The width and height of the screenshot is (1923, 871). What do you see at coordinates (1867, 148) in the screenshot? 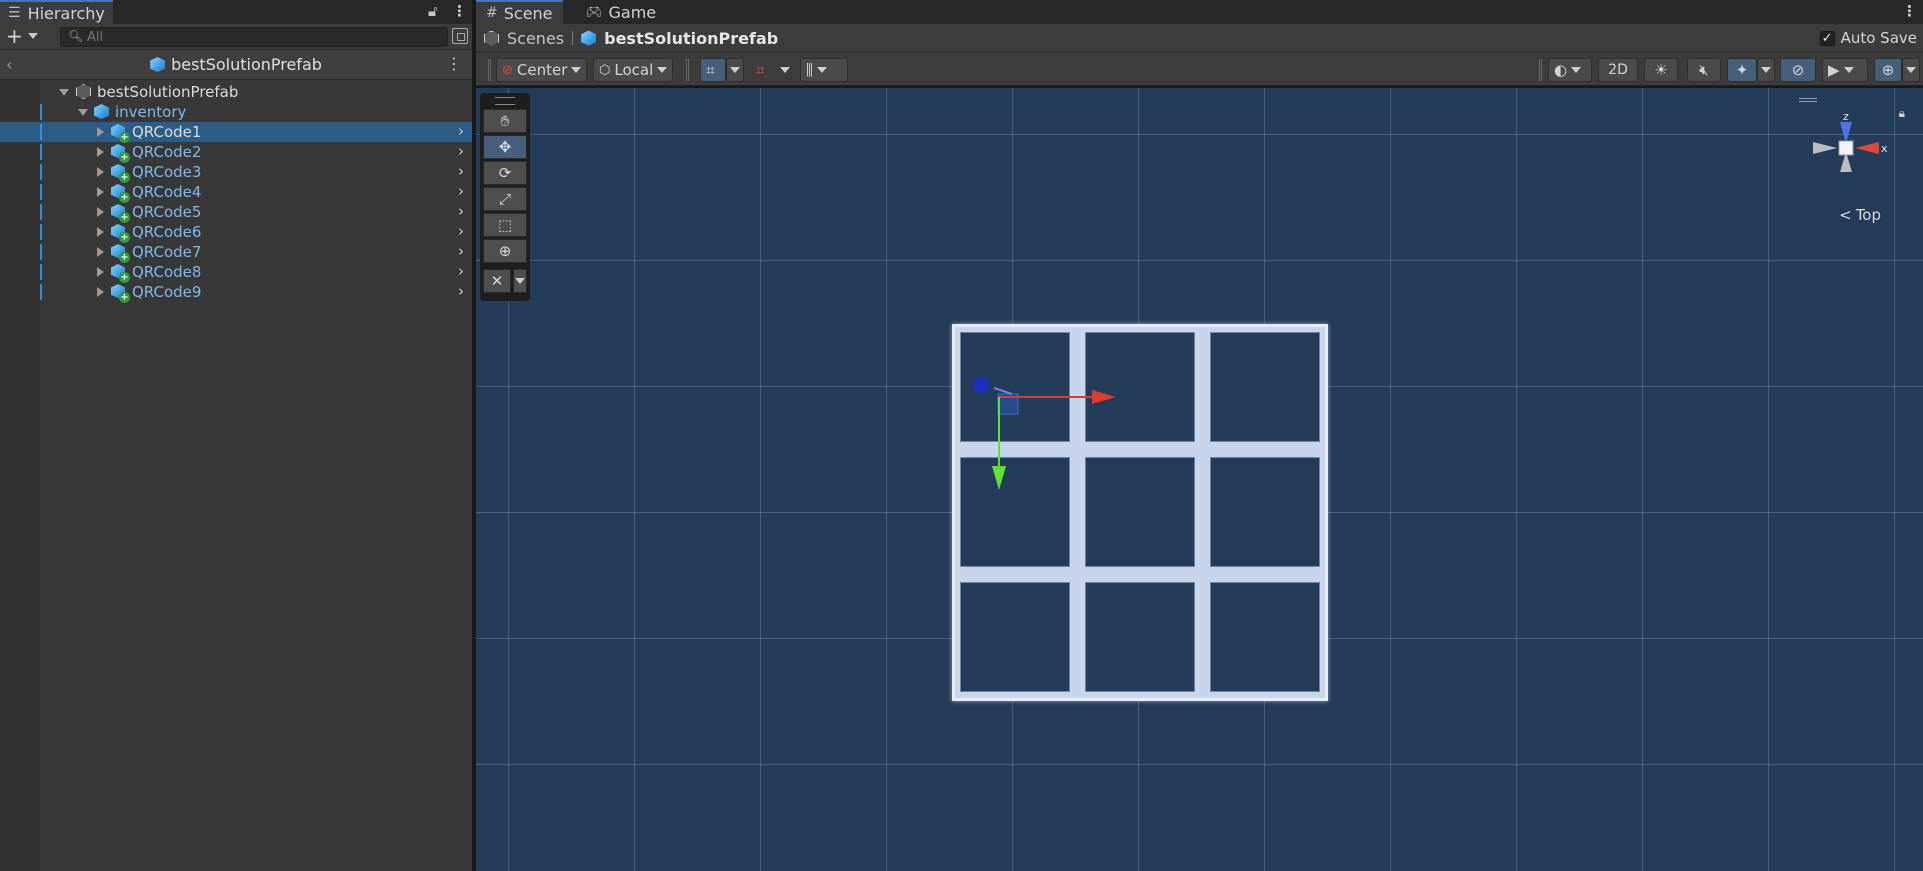
I see `x-cone-icon` at bounding box center [1867, 148].